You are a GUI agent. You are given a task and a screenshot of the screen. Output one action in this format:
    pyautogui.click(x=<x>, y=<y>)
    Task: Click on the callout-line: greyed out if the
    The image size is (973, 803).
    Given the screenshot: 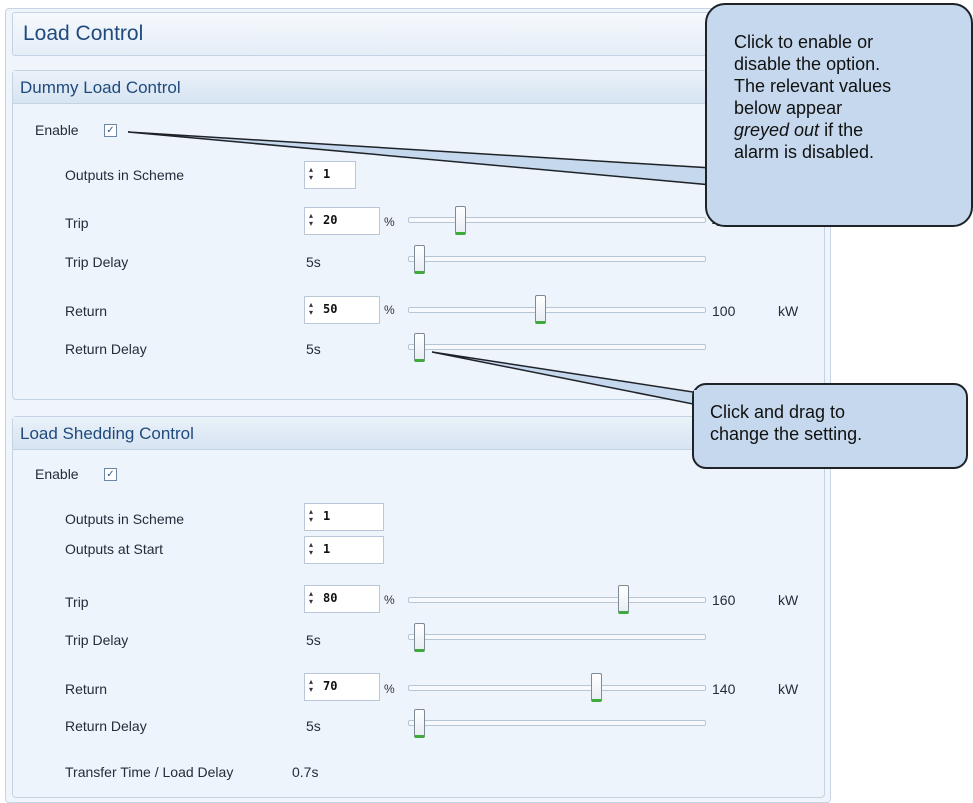 What is the action you would take?
    pyautogui.click(x=812, y=130)
    